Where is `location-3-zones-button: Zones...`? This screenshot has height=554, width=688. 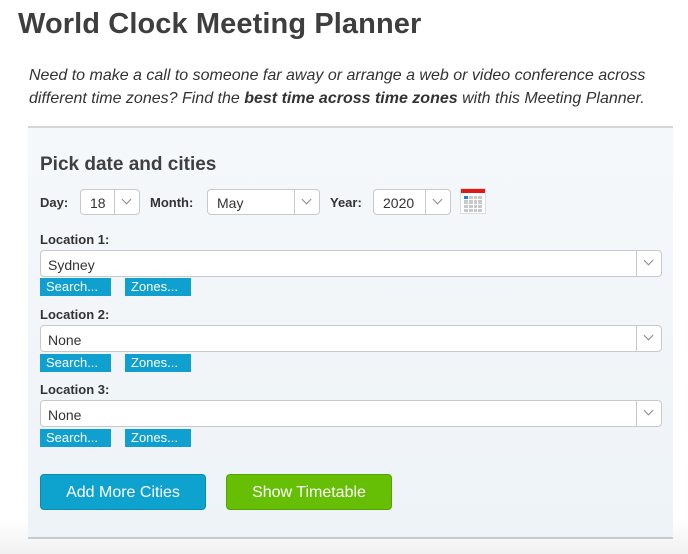 location-3-zones-button: Zones... is located at coordinates (158, 438).